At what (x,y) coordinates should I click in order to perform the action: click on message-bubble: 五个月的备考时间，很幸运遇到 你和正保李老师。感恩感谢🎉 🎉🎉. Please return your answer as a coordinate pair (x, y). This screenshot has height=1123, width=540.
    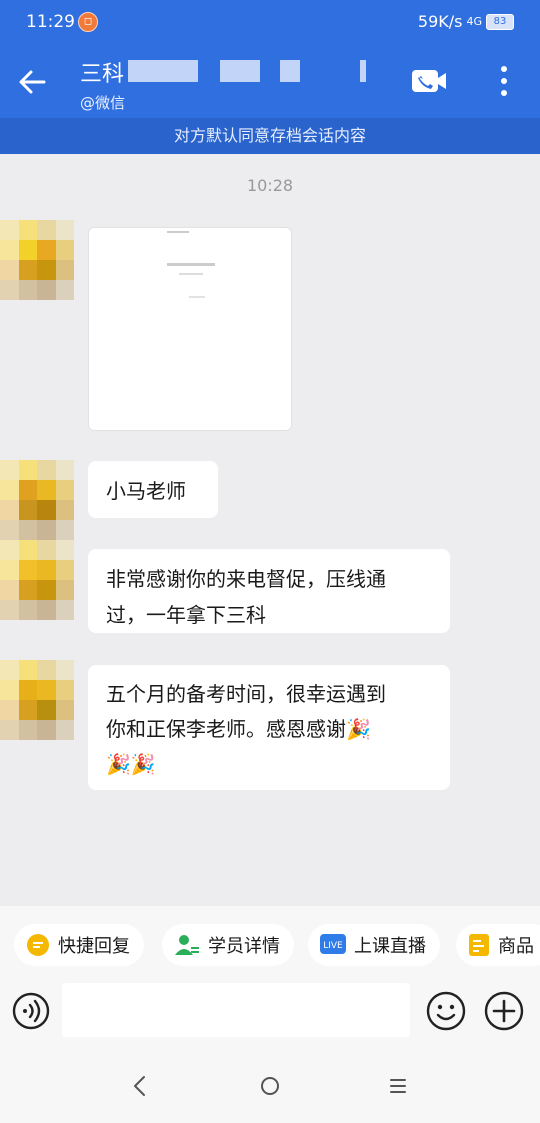
    Looking at the image, I should click on (269, 727).